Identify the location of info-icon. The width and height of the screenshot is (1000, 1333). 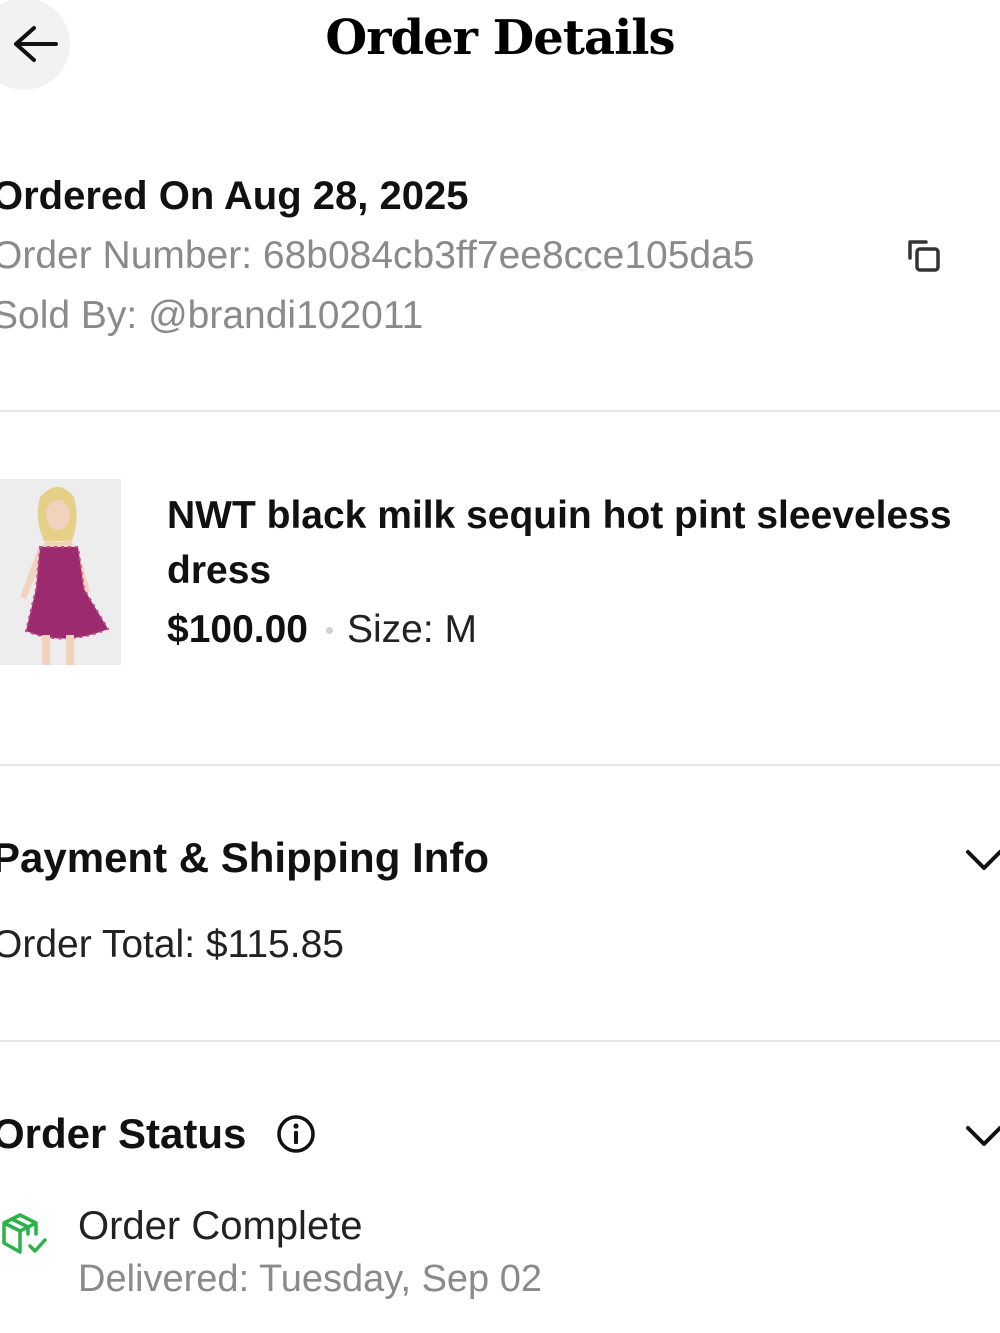
(296, 1134).